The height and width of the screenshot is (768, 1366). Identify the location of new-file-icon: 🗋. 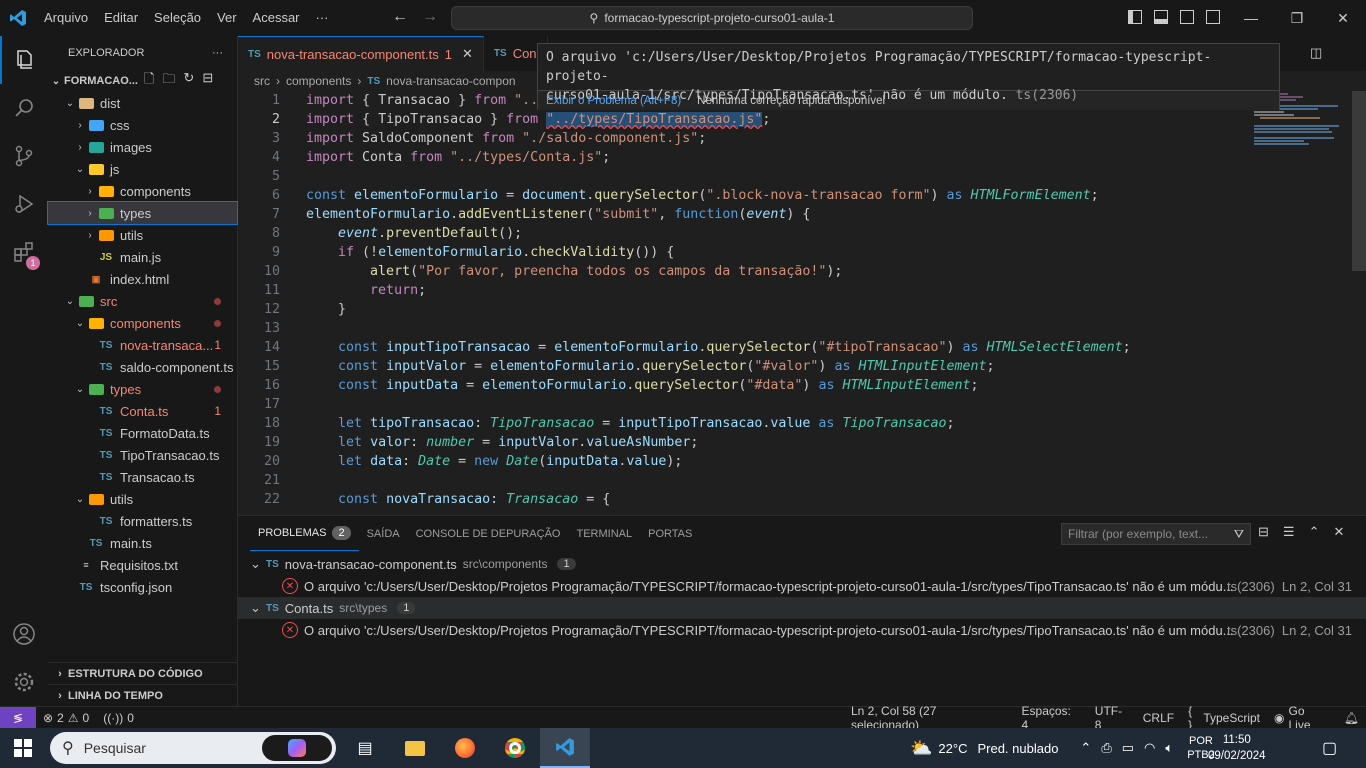
(149, 81).